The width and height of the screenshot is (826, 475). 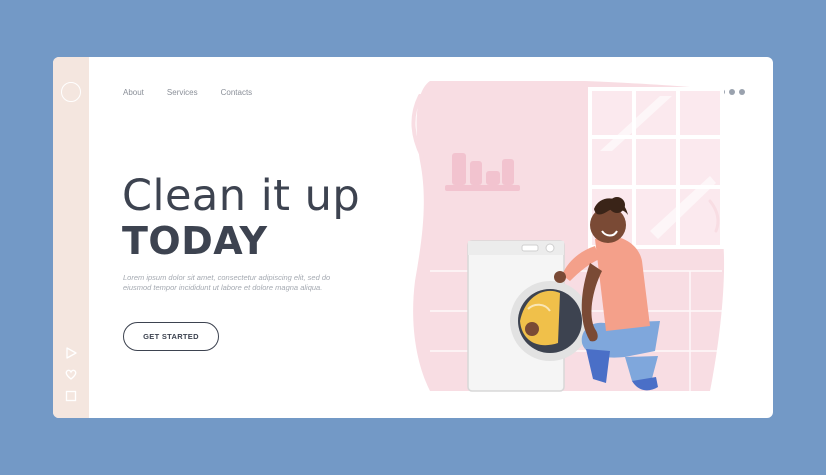 I want to click on top-nav: About Services Contacts, so click(x=187, y=92).